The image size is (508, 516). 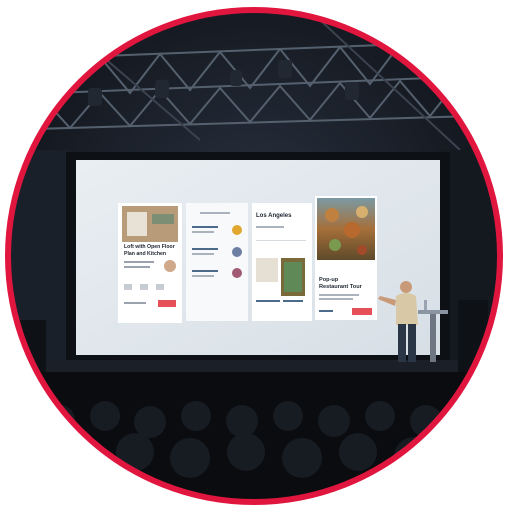 I want to click on card-1-title-line1: Loft with Open Floor, so click(x=149, y=247).